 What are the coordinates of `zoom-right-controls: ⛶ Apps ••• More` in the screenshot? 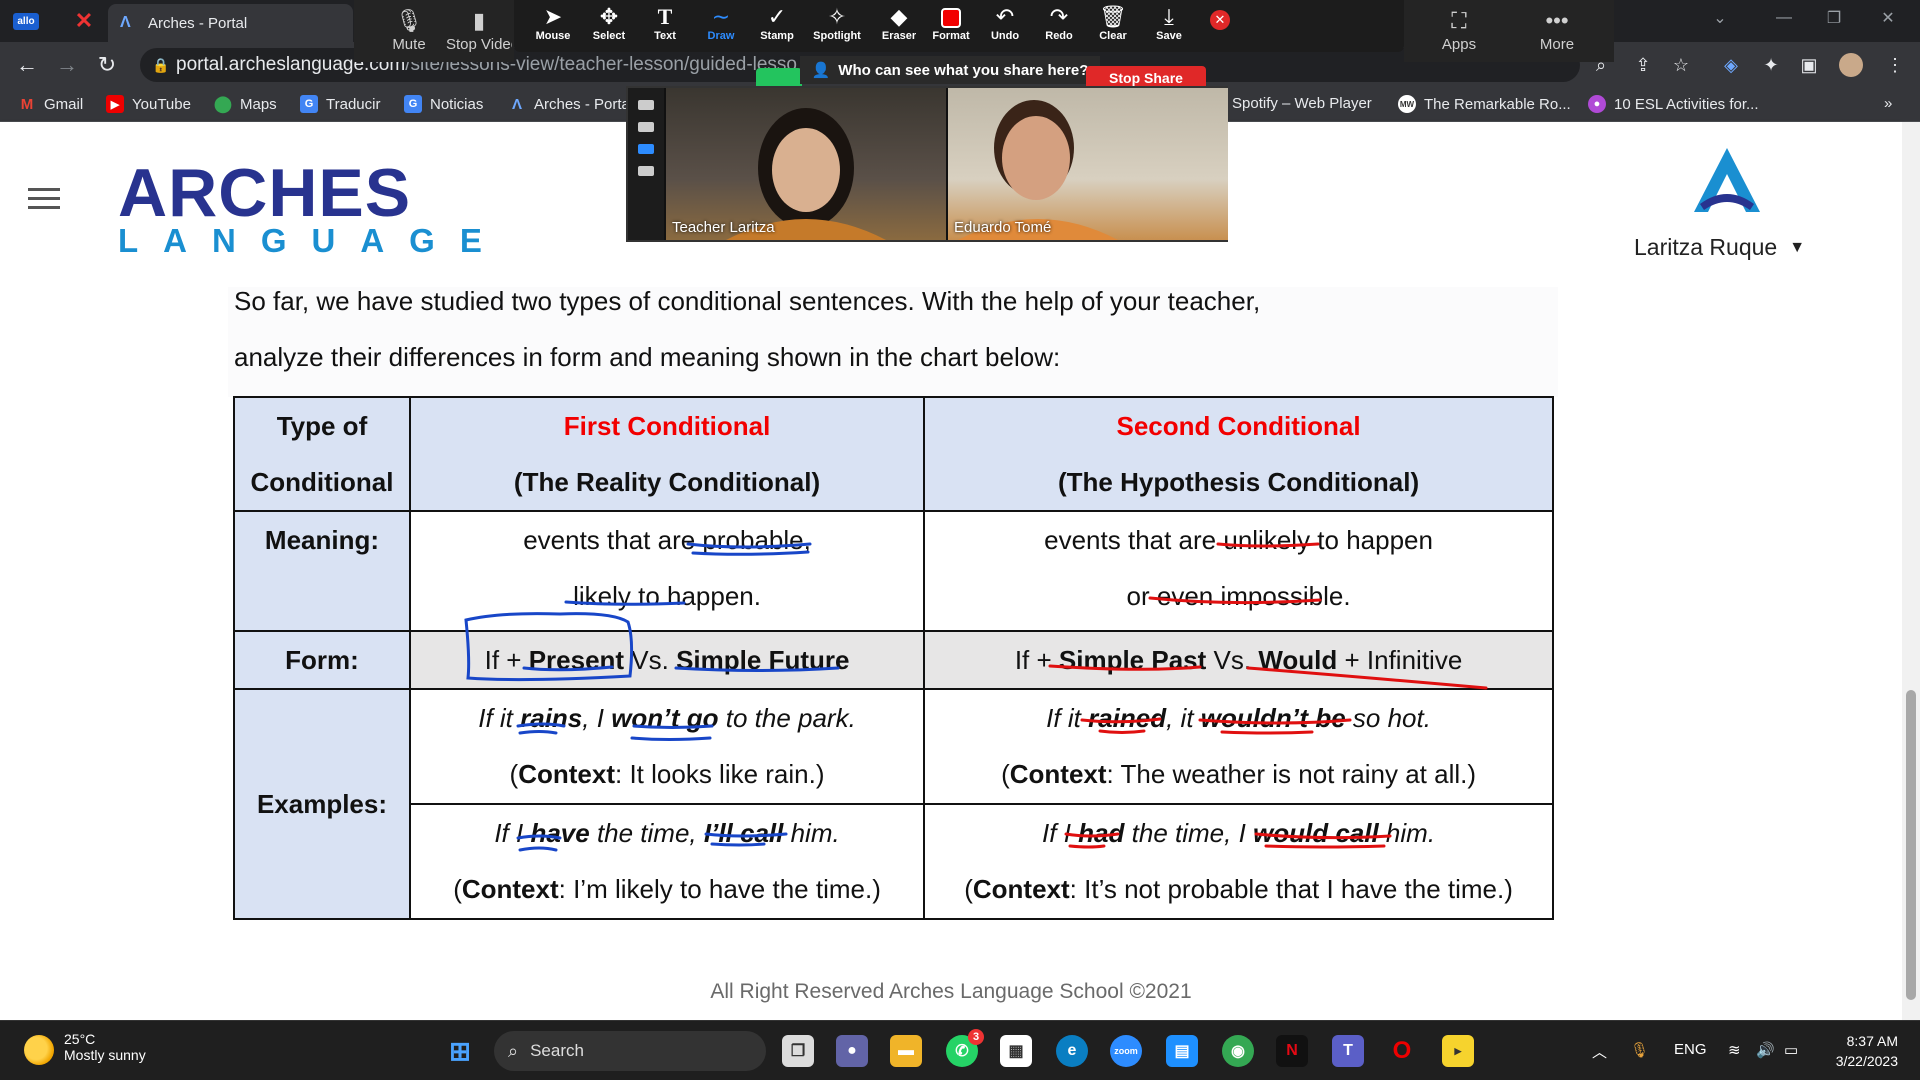 It's located at (1509, 31).